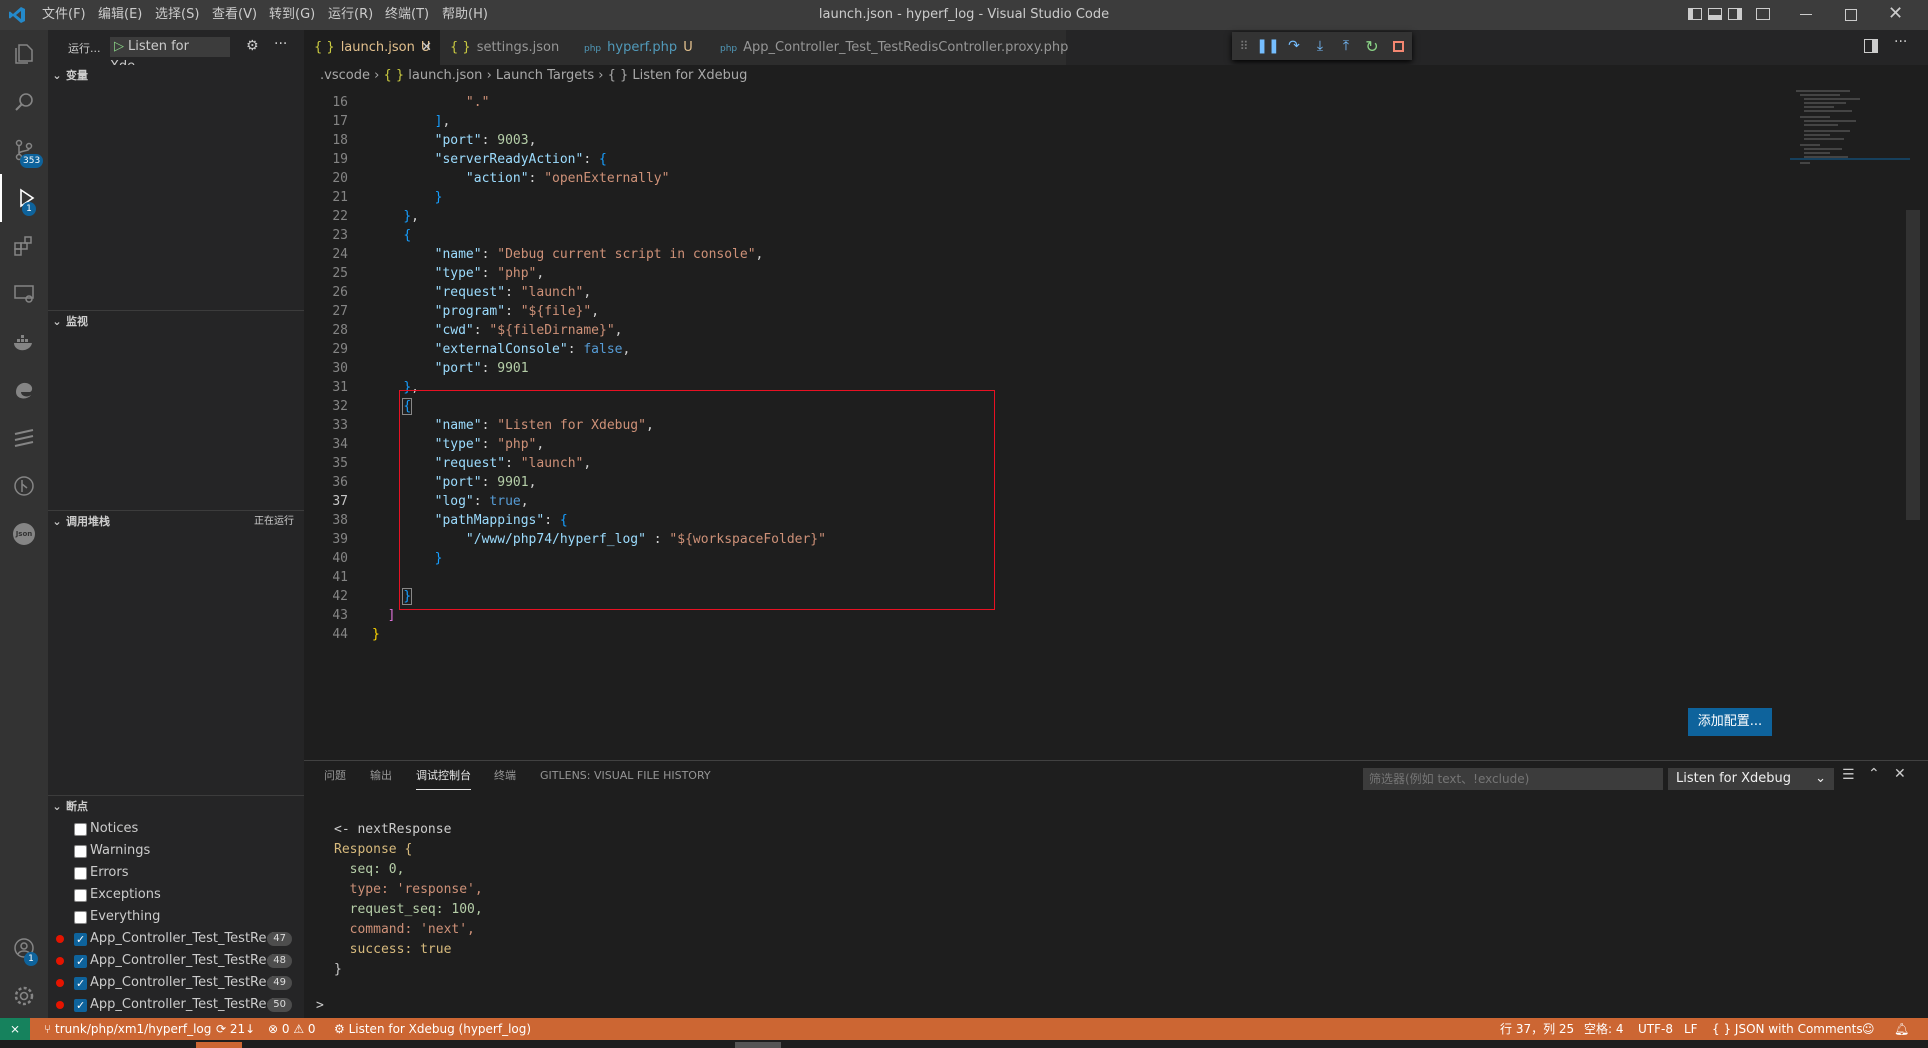 The width and height of the screenshot is (1928, 1048). Describe the element at coordinates (1244, 46) in the screenshot. I see `drag-handle-icon: ⠿` at that location.